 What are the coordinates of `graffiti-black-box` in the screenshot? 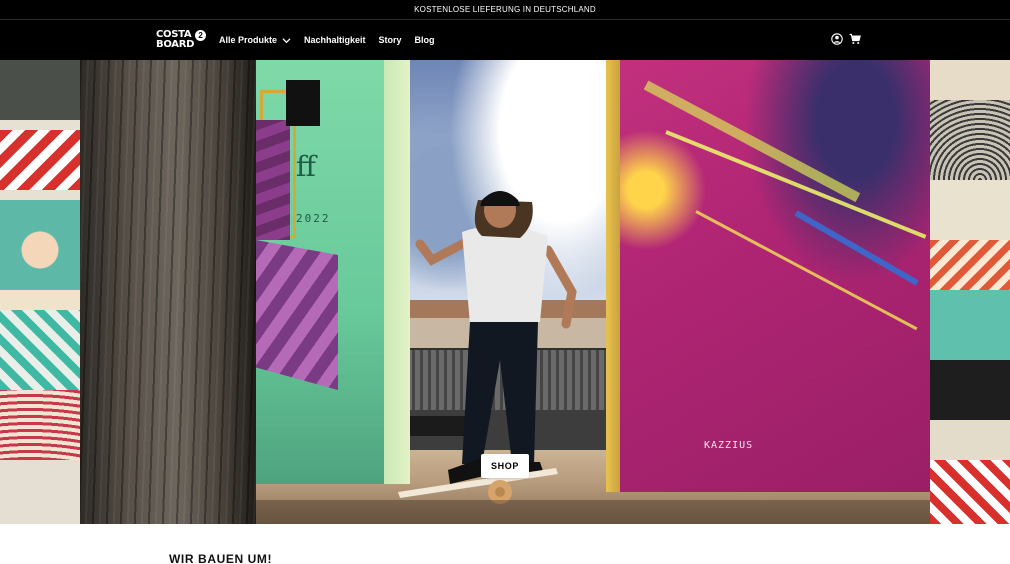 It's located at (303, 103).